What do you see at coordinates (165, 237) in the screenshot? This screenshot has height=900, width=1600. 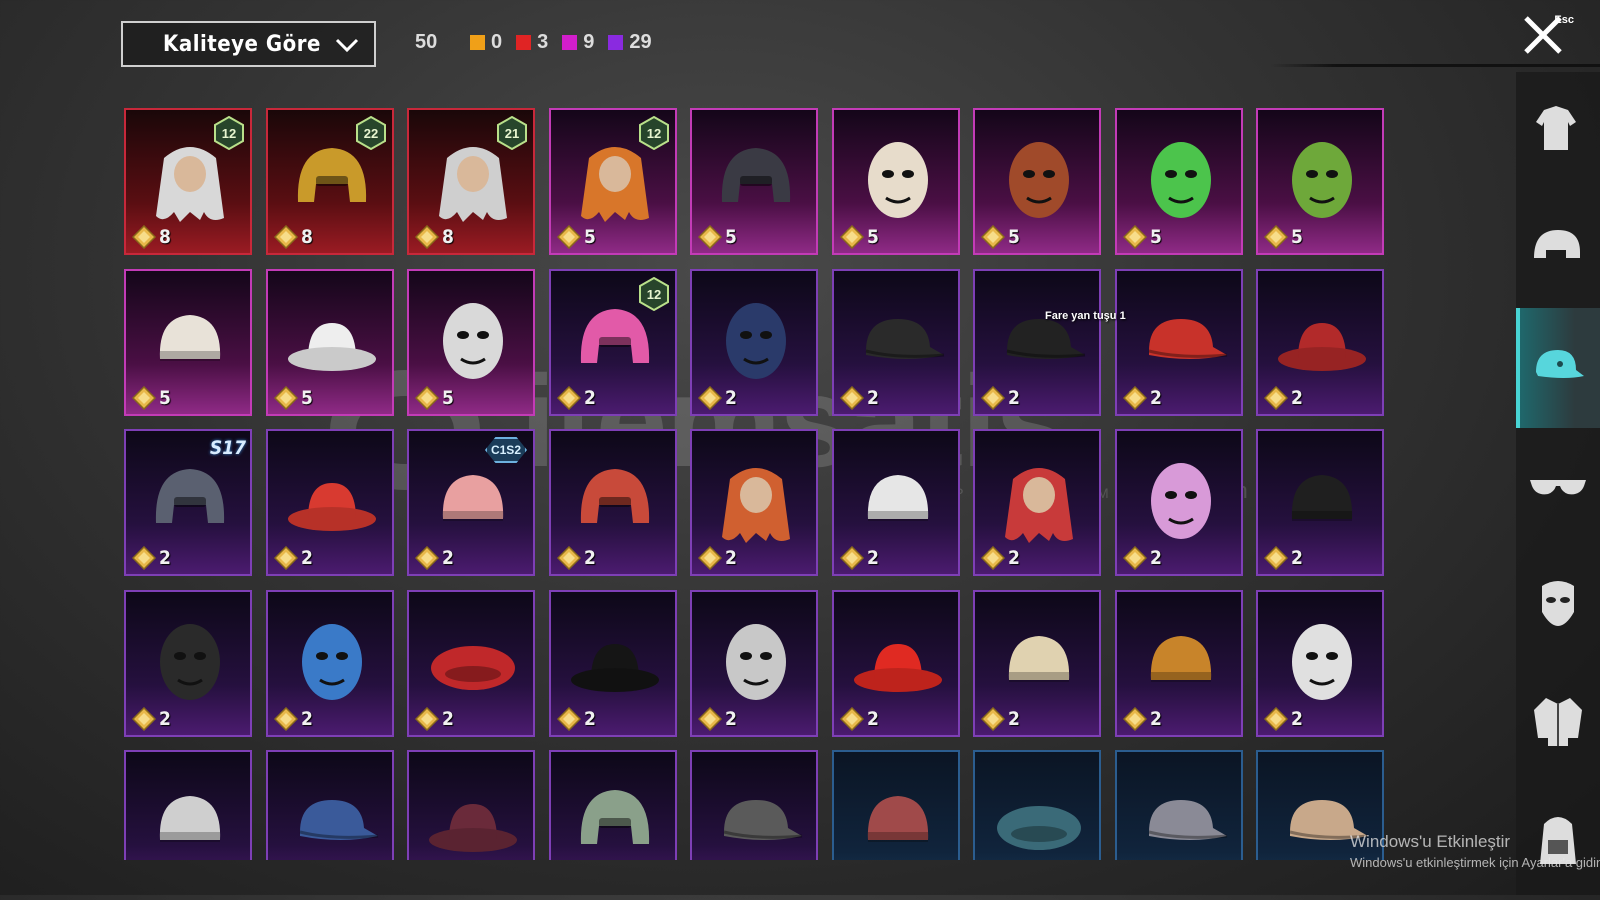 I see `item-cost-value: 8` at bounding box center [165, 237].